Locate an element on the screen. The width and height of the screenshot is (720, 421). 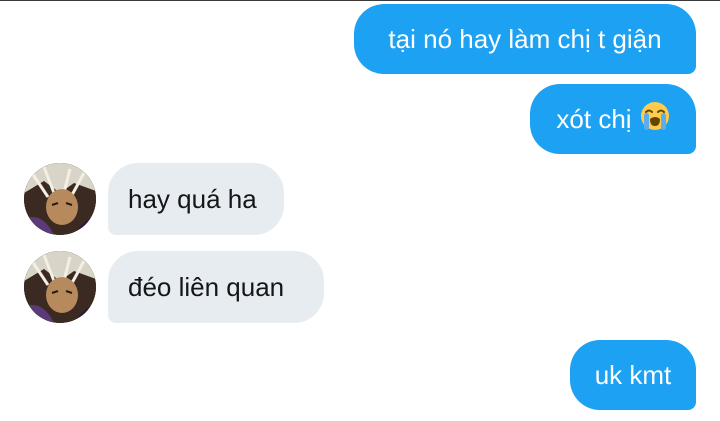
received-message-bubble: hay quá ha is located at coordinates (196, 199).